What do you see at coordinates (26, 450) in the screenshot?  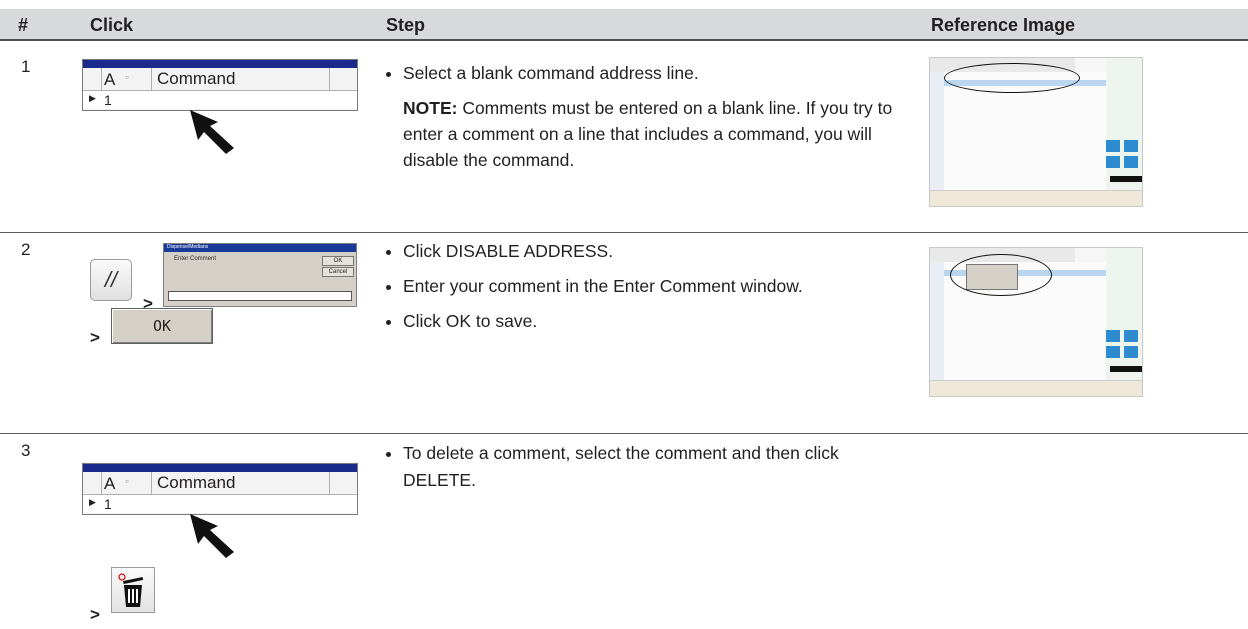 I see `row-number: 3` at bounding box center [26, 450].